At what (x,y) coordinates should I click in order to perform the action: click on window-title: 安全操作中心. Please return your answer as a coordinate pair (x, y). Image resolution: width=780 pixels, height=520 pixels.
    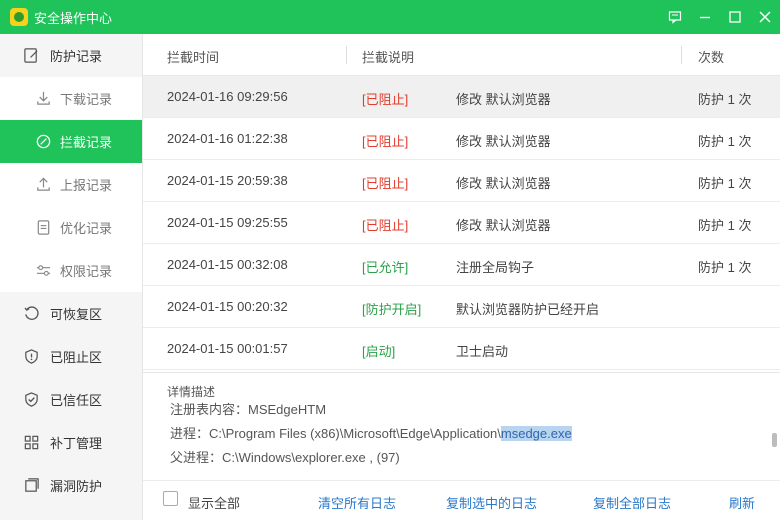
    Looking at the image, I should click on (73, 18).